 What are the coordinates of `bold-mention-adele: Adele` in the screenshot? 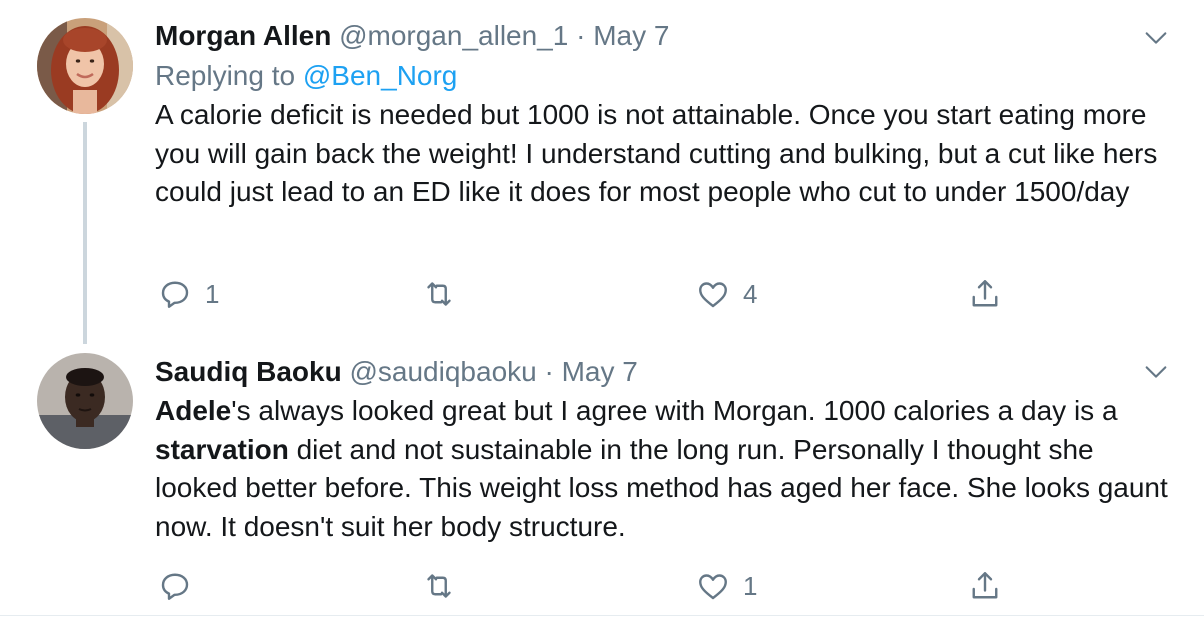 It's located at (193, 410).